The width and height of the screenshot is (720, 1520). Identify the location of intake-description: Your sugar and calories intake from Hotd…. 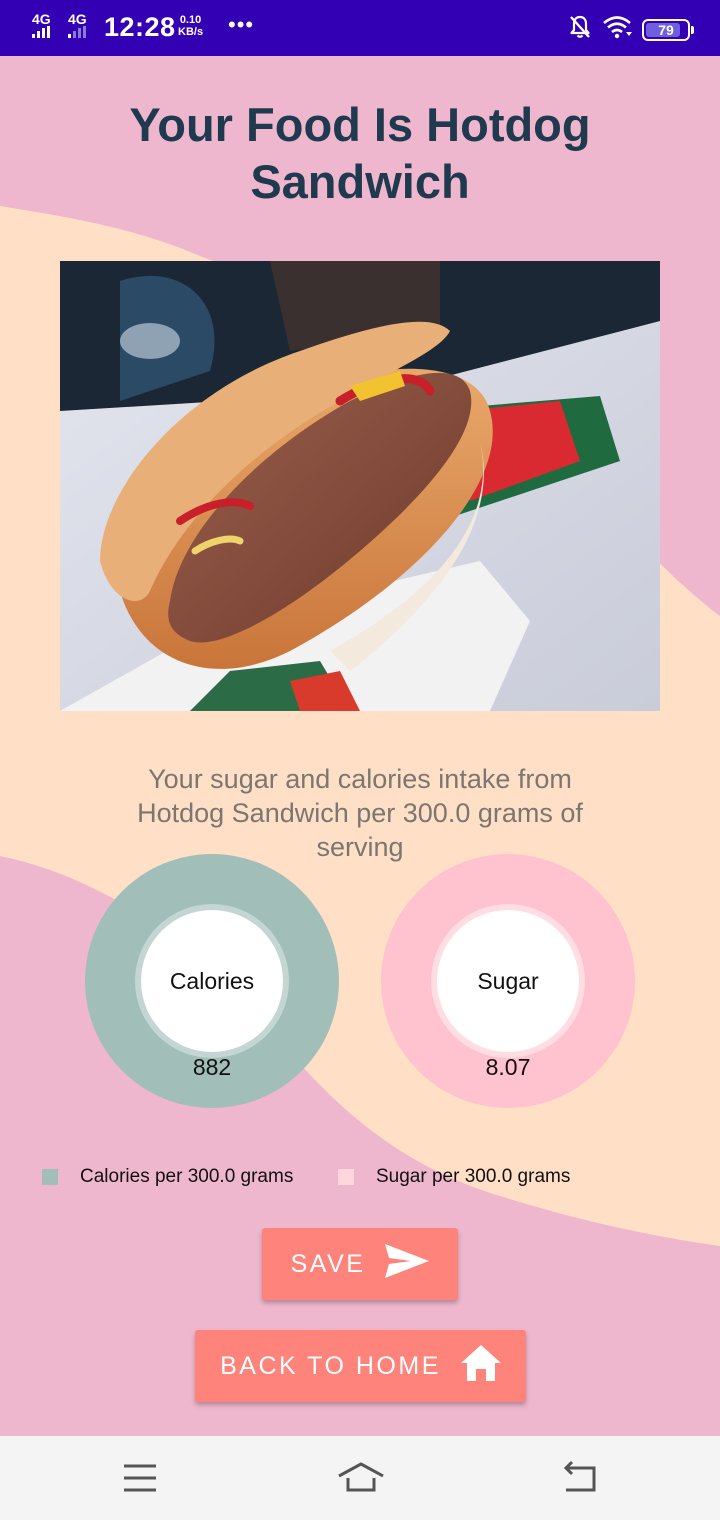
(360, 813).